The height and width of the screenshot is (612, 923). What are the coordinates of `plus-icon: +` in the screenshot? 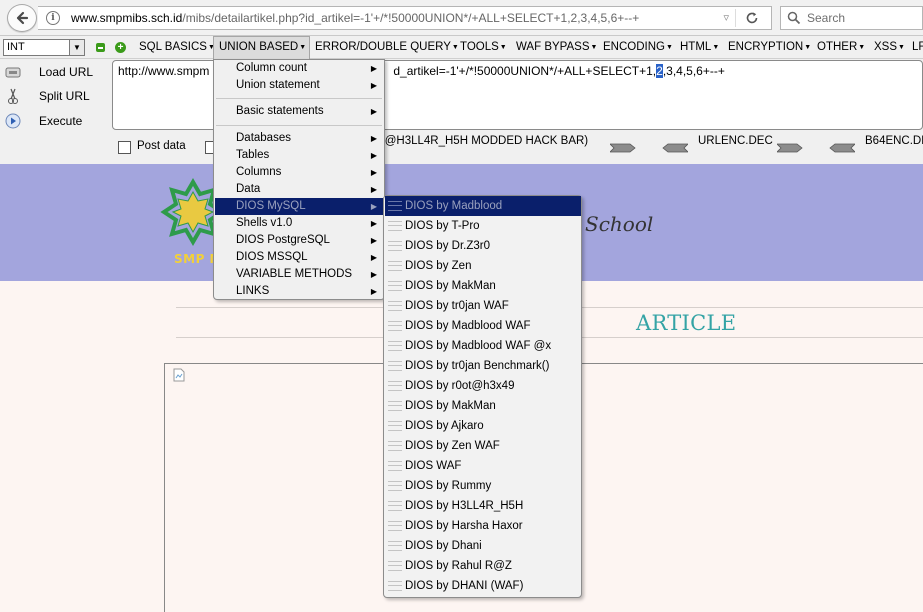 It's located at (120, 47).